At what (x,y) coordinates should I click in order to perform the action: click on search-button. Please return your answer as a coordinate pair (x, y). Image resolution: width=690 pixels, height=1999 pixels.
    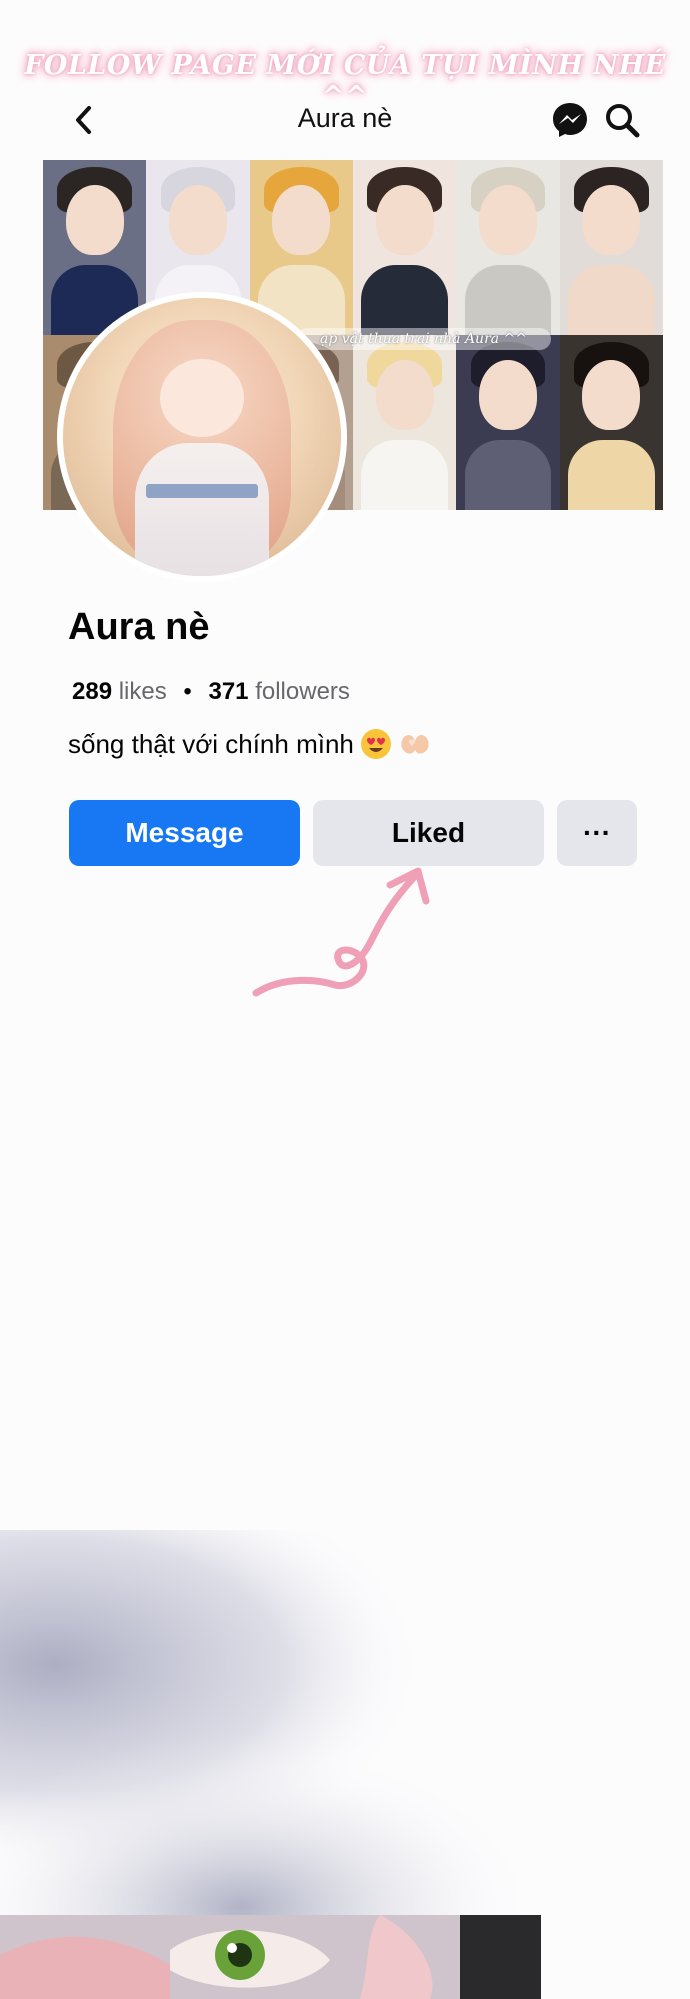
    Looking at the image, I should click on (622, 120).